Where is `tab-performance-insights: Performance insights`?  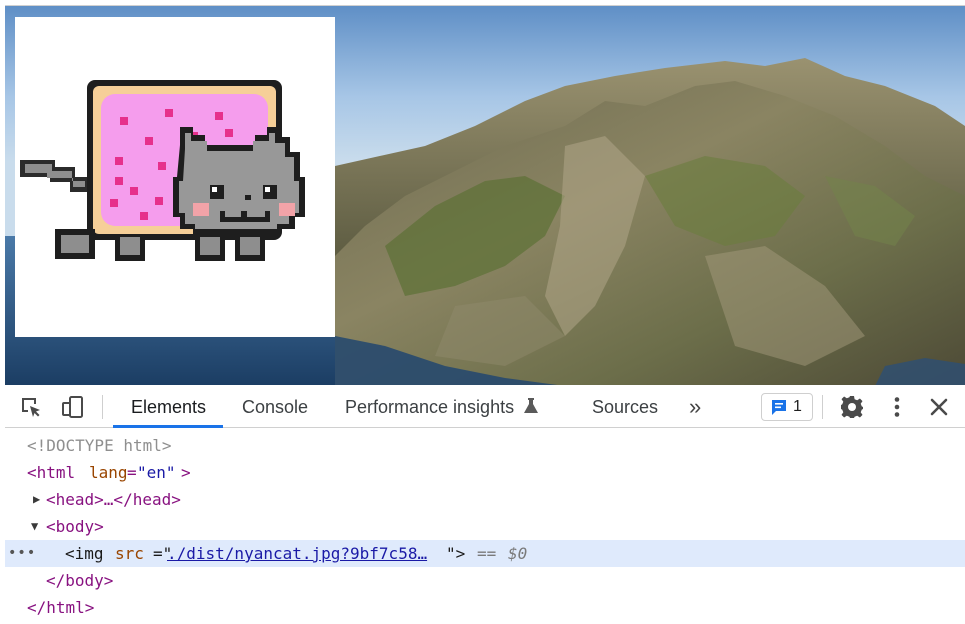
tab-performance-insights: Performance insights is located at coordinates (442, 406).